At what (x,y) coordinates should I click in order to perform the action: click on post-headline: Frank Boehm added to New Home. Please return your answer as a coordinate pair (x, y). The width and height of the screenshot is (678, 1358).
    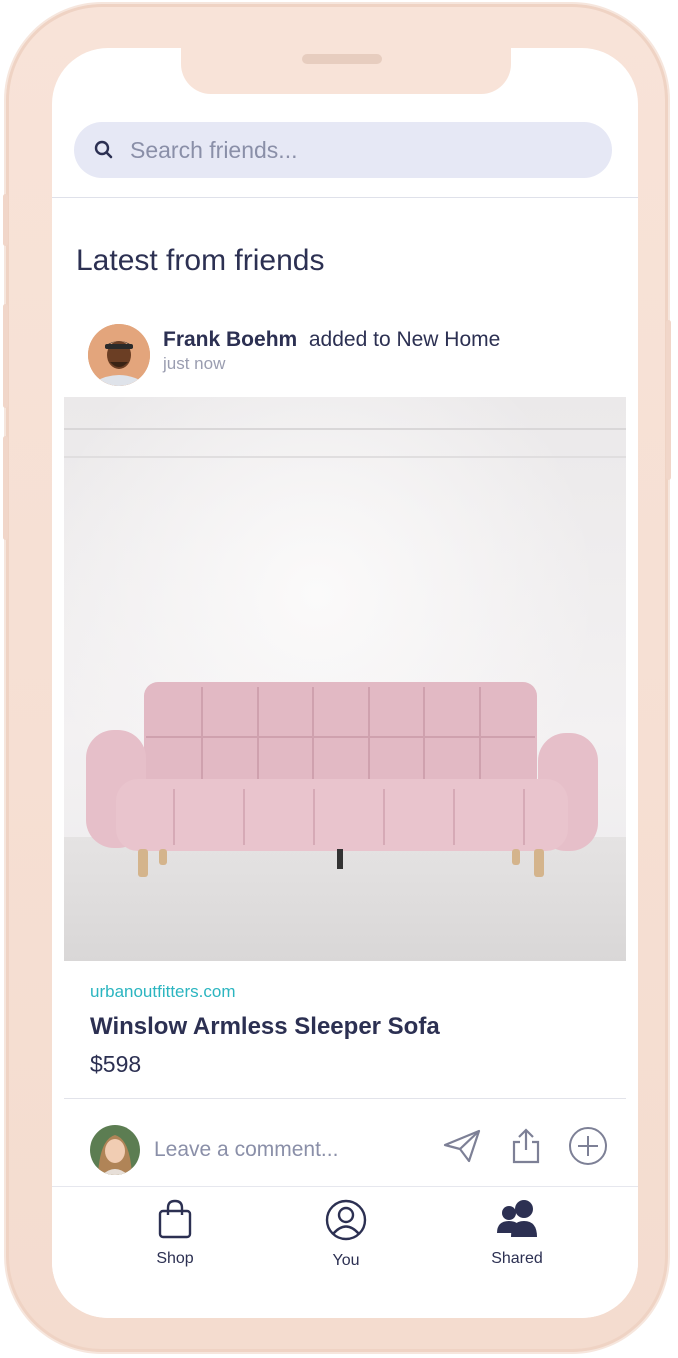
    Looking at the image, I should click on (331, 340).